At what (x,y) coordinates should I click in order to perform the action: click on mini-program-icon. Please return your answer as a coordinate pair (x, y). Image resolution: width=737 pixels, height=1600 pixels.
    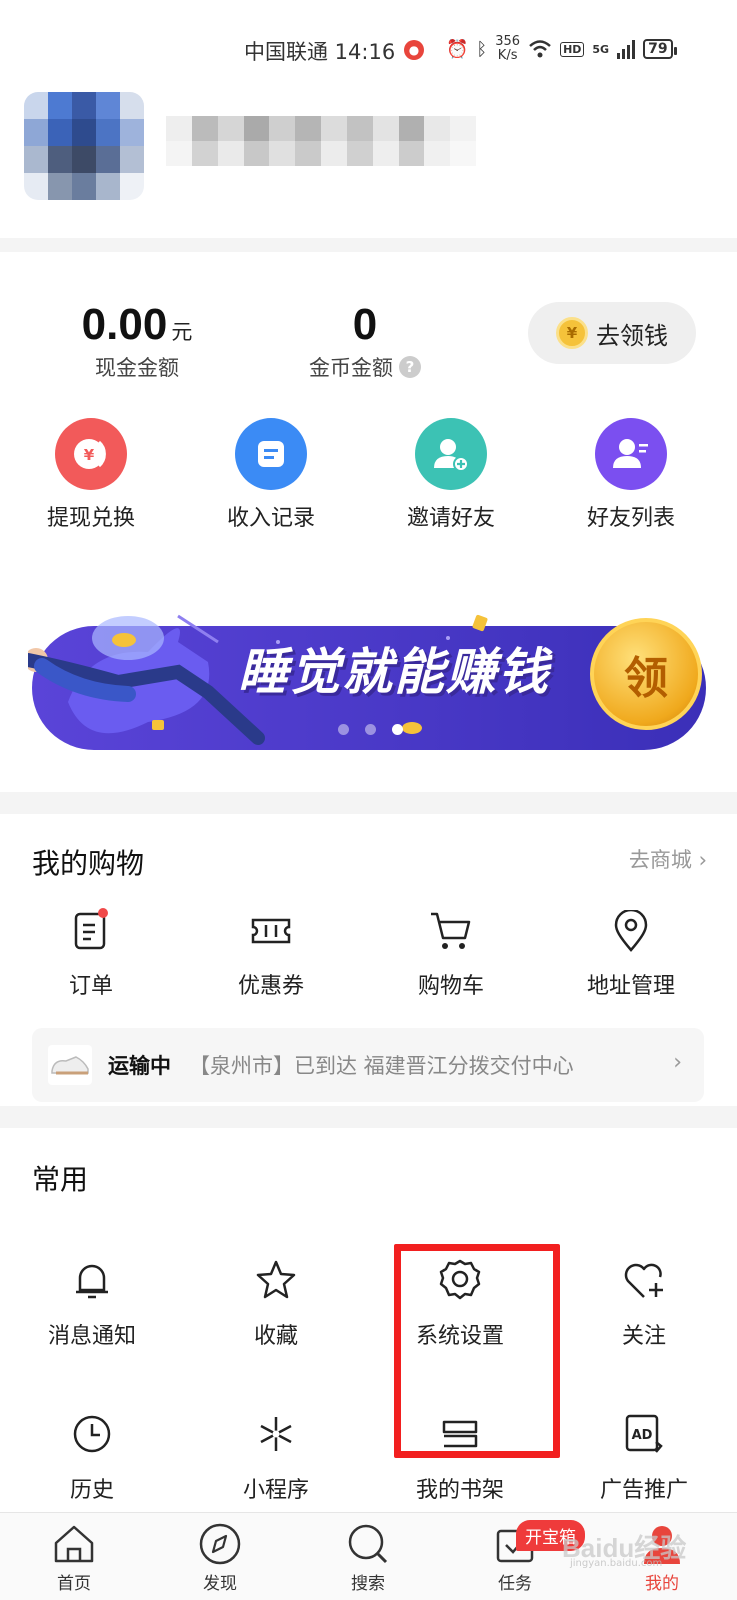
    Looking at the image, I should click on (276, 1434).